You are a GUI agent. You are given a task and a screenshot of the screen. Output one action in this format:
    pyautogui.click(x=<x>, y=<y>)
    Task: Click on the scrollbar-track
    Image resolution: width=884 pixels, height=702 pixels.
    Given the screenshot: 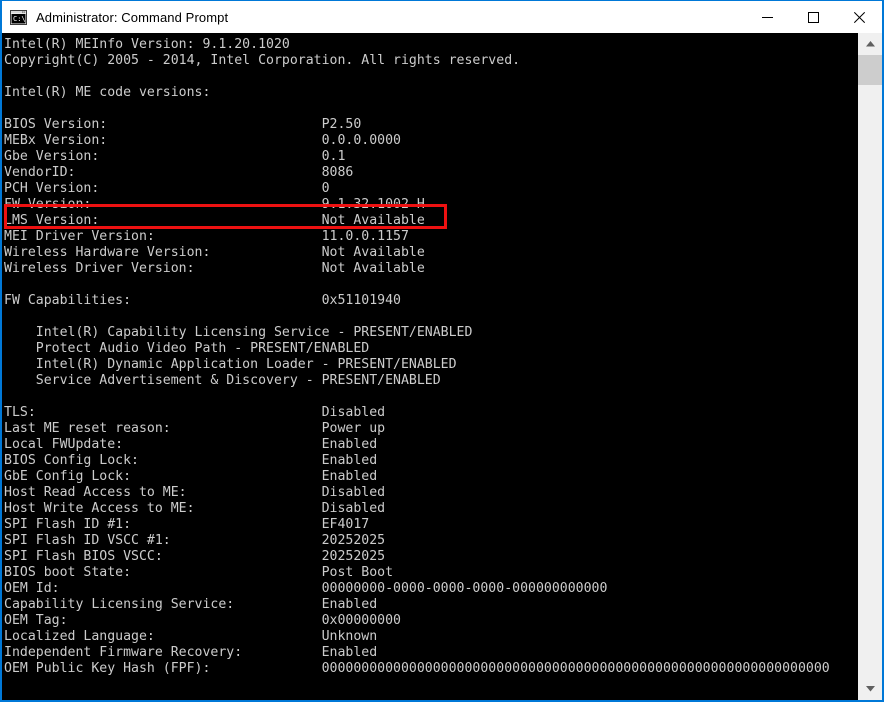 What is the action you would take?
    pyautogui.click(x=870, y=366)
    